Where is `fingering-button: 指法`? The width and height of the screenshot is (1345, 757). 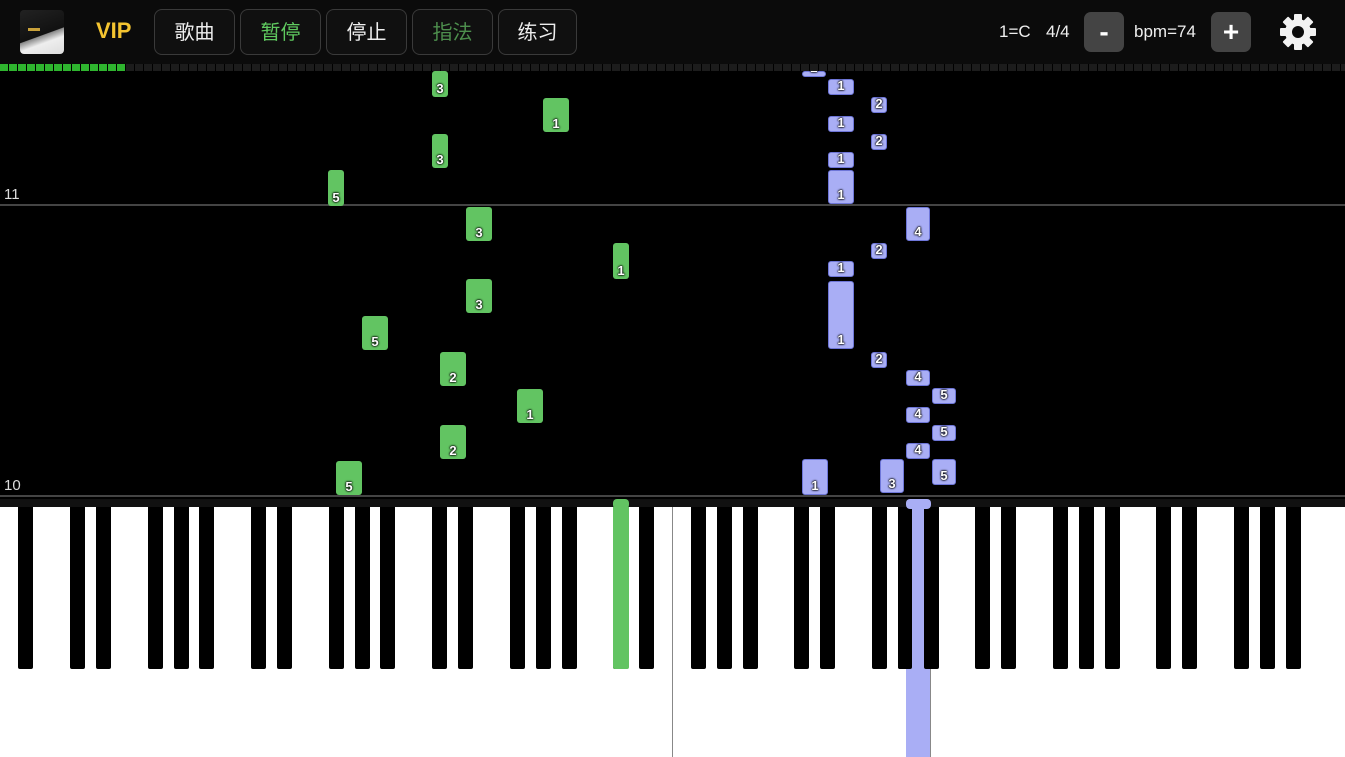 fingering-button: 指法 is located at coordinates (452, 32).